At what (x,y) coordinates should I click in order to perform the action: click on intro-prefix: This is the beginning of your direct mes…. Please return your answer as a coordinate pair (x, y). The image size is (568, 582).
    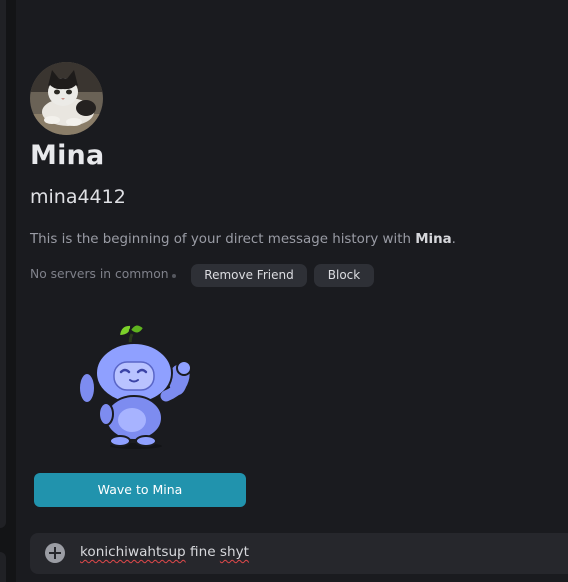
    Looking at the image, I should click on (223, 239).